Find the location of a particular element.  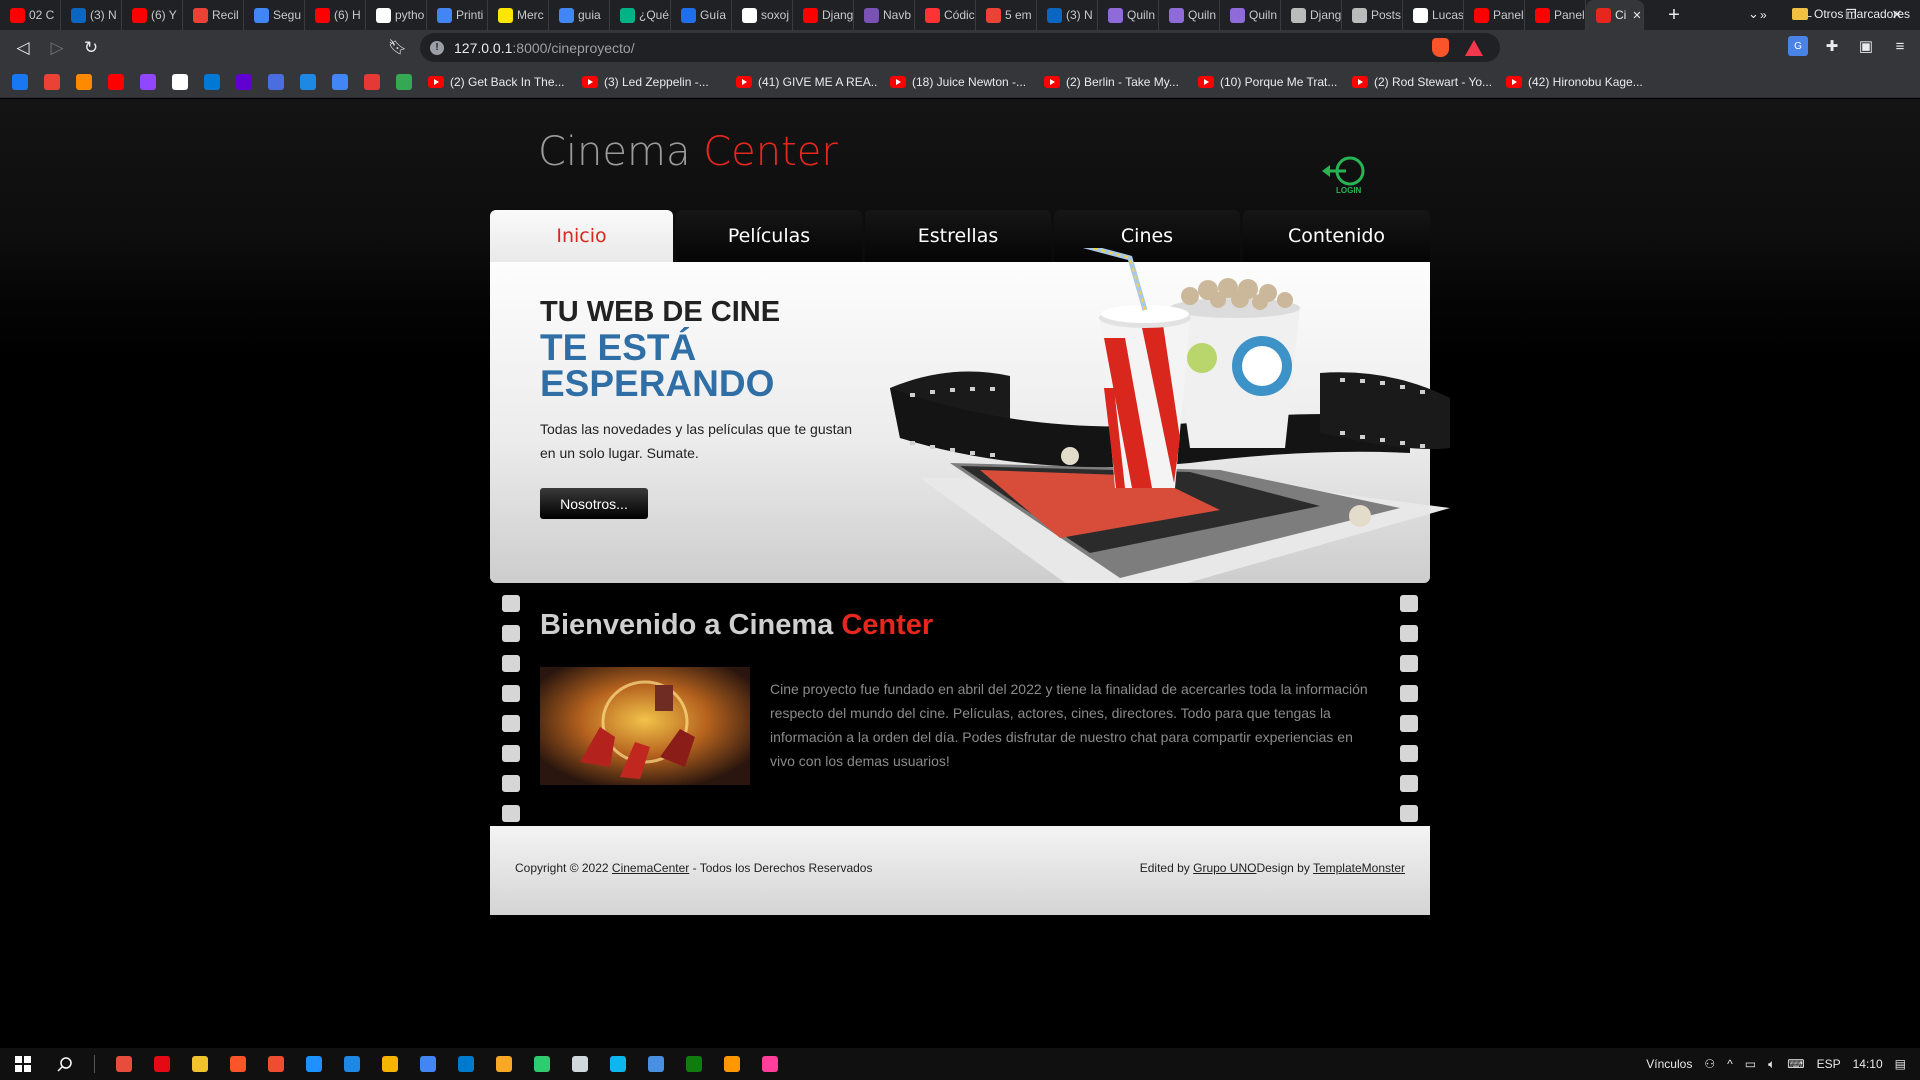

url-text: 127.0.0.1:8000/cineproyecto/ is located at coordinates (544, 48).